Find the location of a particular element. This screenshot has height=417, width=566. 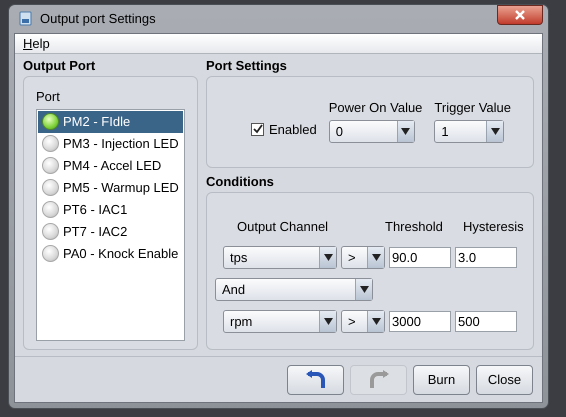

logic-dropdown: And is located at coordinates (294, 289).